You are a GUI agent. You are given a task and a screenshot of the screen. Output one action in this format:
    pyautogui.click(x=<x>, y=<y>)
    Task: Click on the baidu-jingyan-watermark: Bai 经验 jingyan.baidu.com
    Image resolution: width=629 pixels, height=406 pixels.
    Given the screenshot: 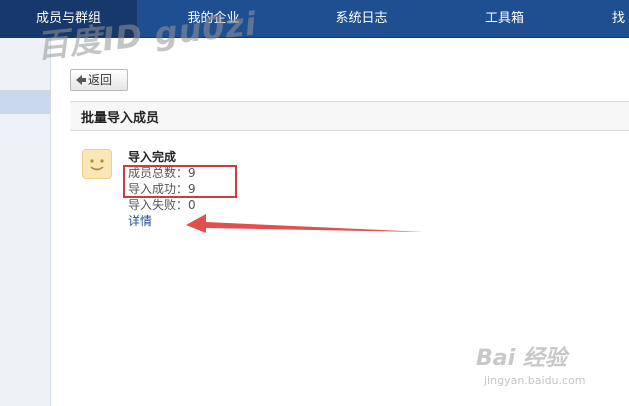 What is the action you would take?
    pyautogui.click(x=551, y=367)
    